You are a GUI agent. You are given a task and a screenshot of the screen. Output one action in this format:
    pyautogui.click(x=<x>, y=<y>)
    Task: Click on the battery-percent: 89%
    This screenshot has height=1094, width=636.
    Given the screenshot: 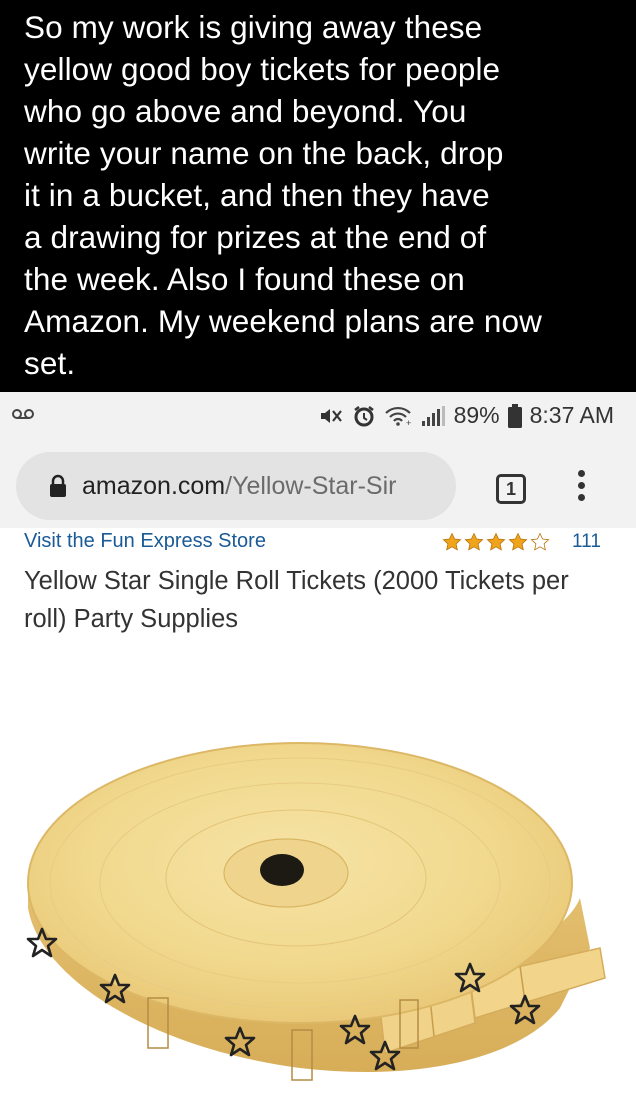 What is the action you would take?
    pyautogui.click(x=476, y=415)
    